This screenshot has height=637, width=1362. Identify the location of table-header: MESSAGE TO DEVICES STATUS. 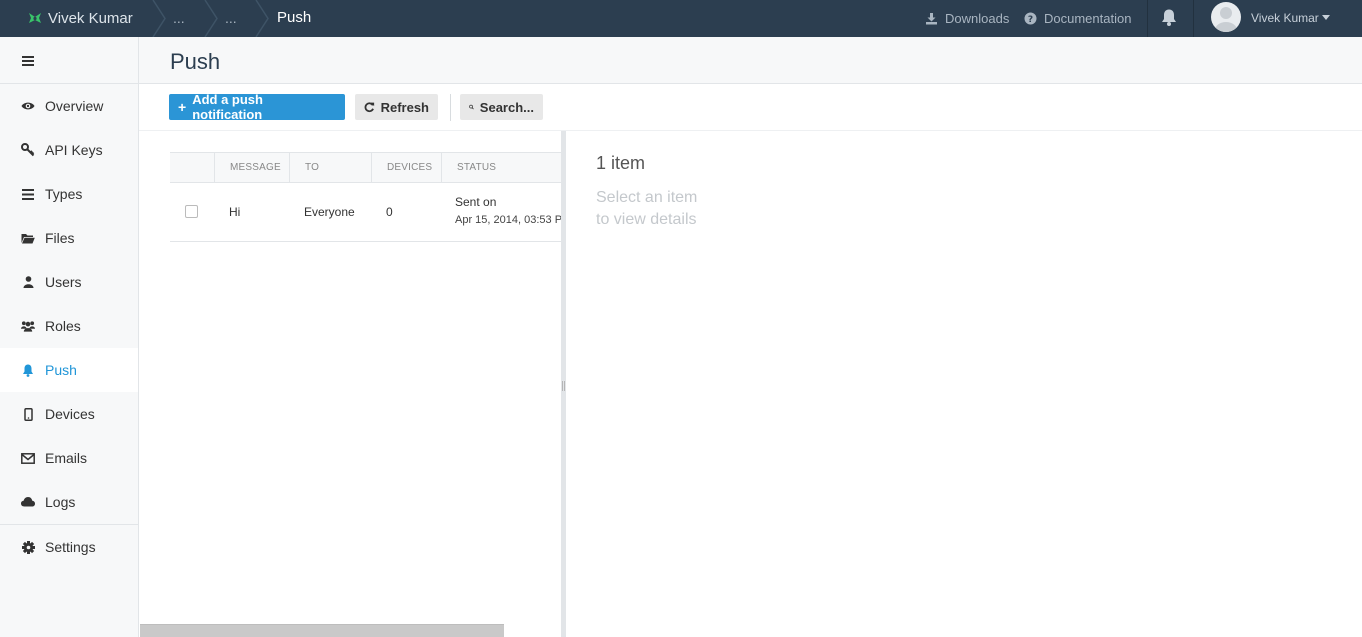
(365, 167).